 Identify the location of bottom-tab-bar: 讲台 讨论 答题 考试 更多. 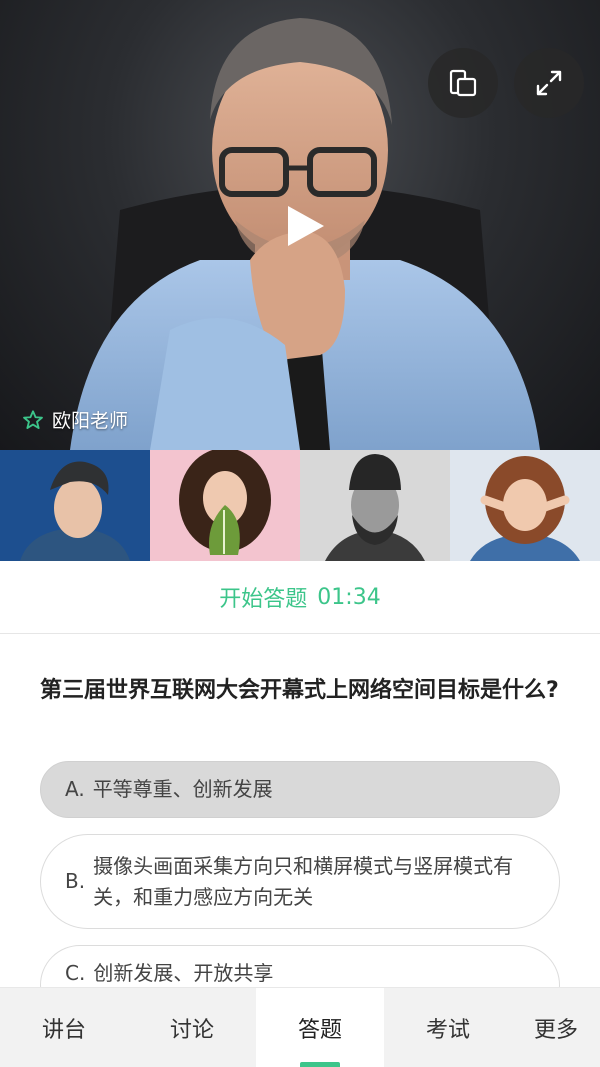
(300, 1027).